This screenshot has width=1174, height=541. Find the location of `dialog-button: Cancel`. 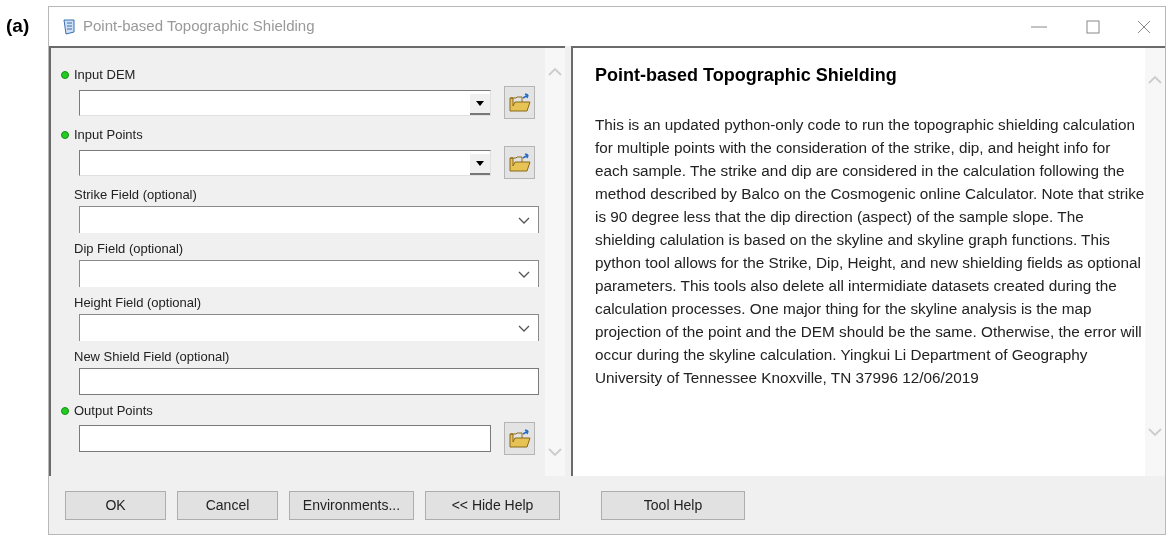

dialog-button: Cancel is located at coordinates (227, 505).